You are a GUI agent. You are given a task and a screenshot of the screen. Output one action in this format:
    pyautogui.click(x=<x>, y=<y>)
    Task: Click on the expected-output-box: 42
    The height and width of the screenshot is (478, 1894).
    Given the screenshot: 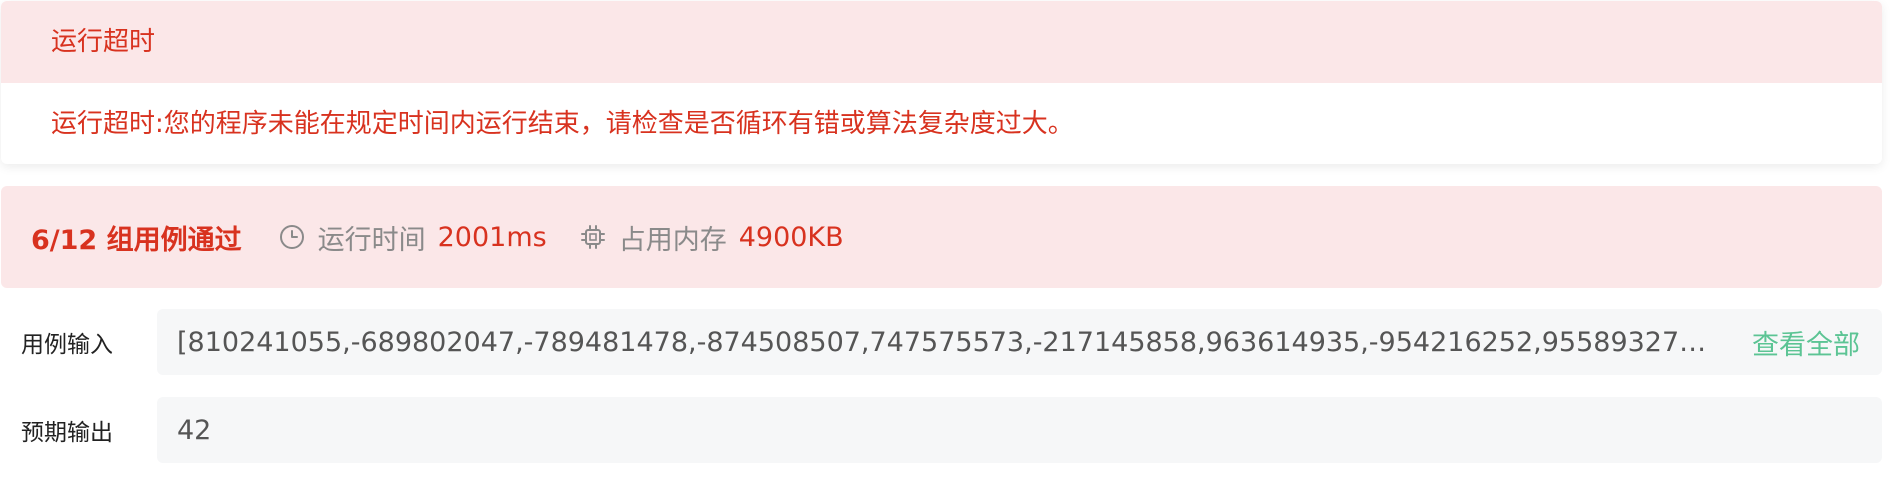 What is the action you would take?
    pyautogui.click(x=1019, y=430)
    